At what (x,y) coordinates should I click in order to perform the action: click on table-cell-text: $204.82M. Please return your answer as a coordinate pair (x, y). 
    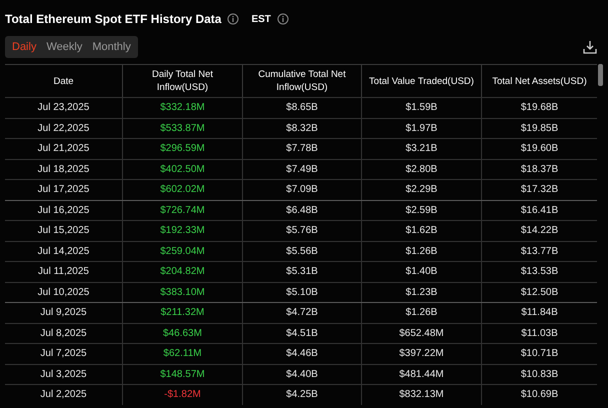
    Looking at the image, I should click on (182, 272).